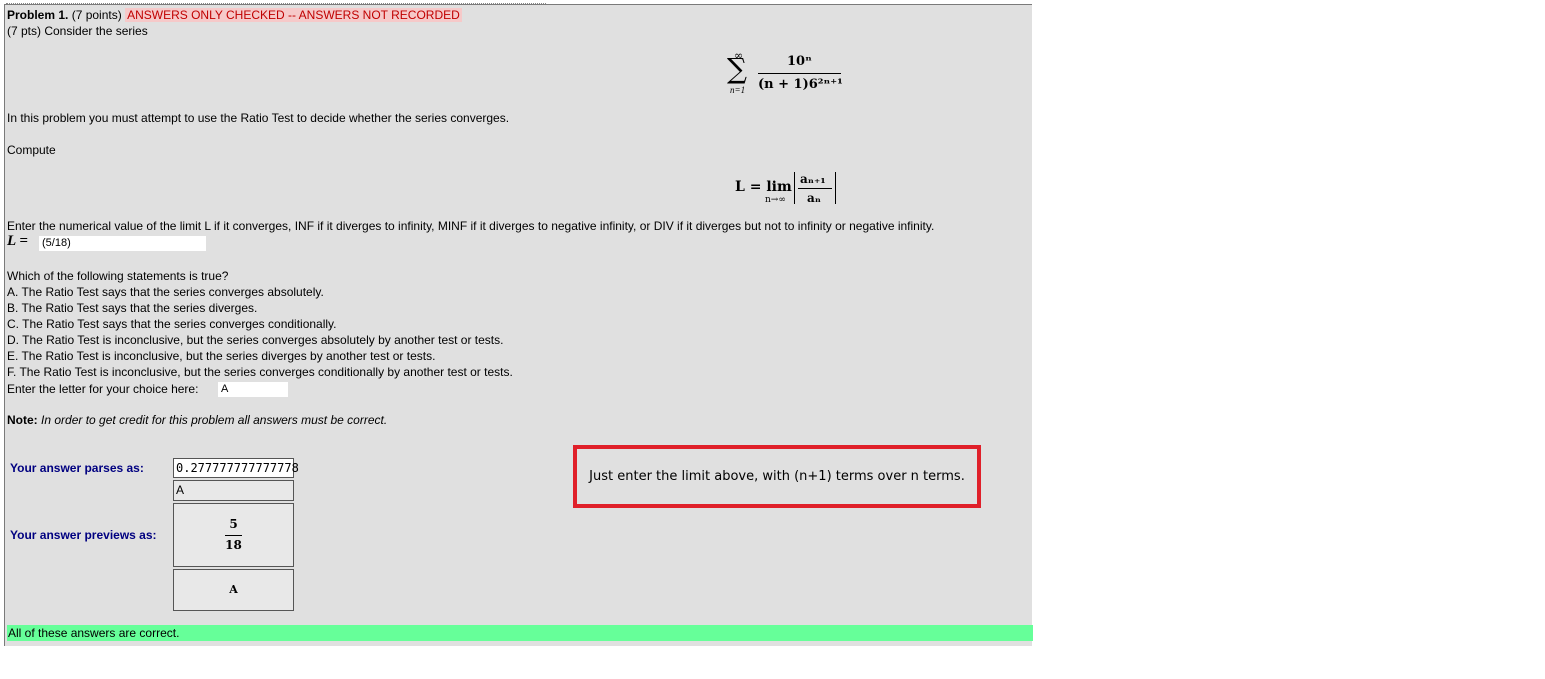 Image resolution: width=1545 pixels, height=679 pixels. Describe the element at coordinates (77, 31) in the screenshot. I see `problem-intro: (7 pts) Consider the series` at that location.